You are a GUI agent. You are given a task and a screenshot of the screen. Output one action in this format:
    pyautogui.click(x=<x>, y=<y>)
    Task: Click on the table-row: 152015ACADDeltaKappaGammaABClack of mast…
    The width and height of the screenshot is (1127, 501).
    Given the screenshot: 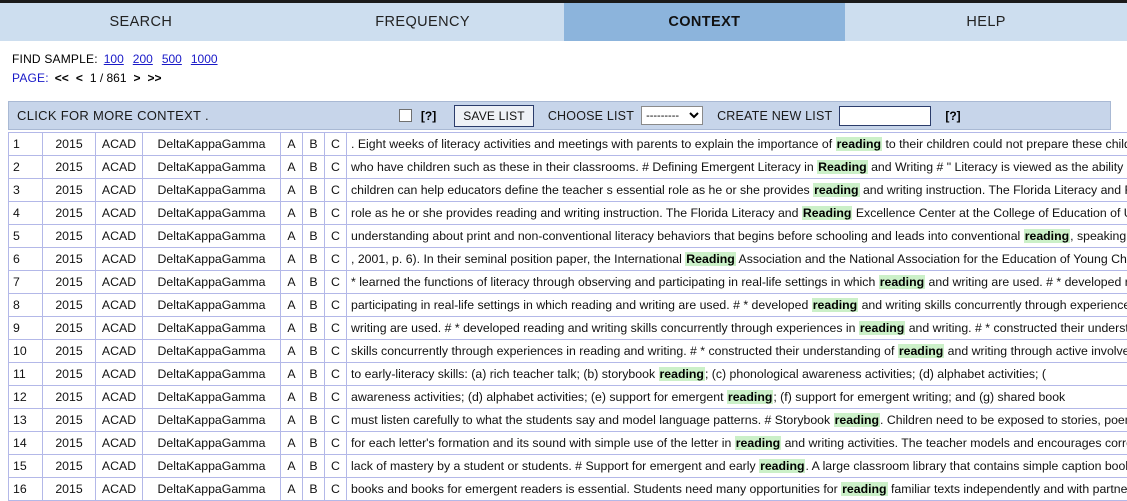 What is the action you would take?
    pyautogui.click(x=568, y=466)
    